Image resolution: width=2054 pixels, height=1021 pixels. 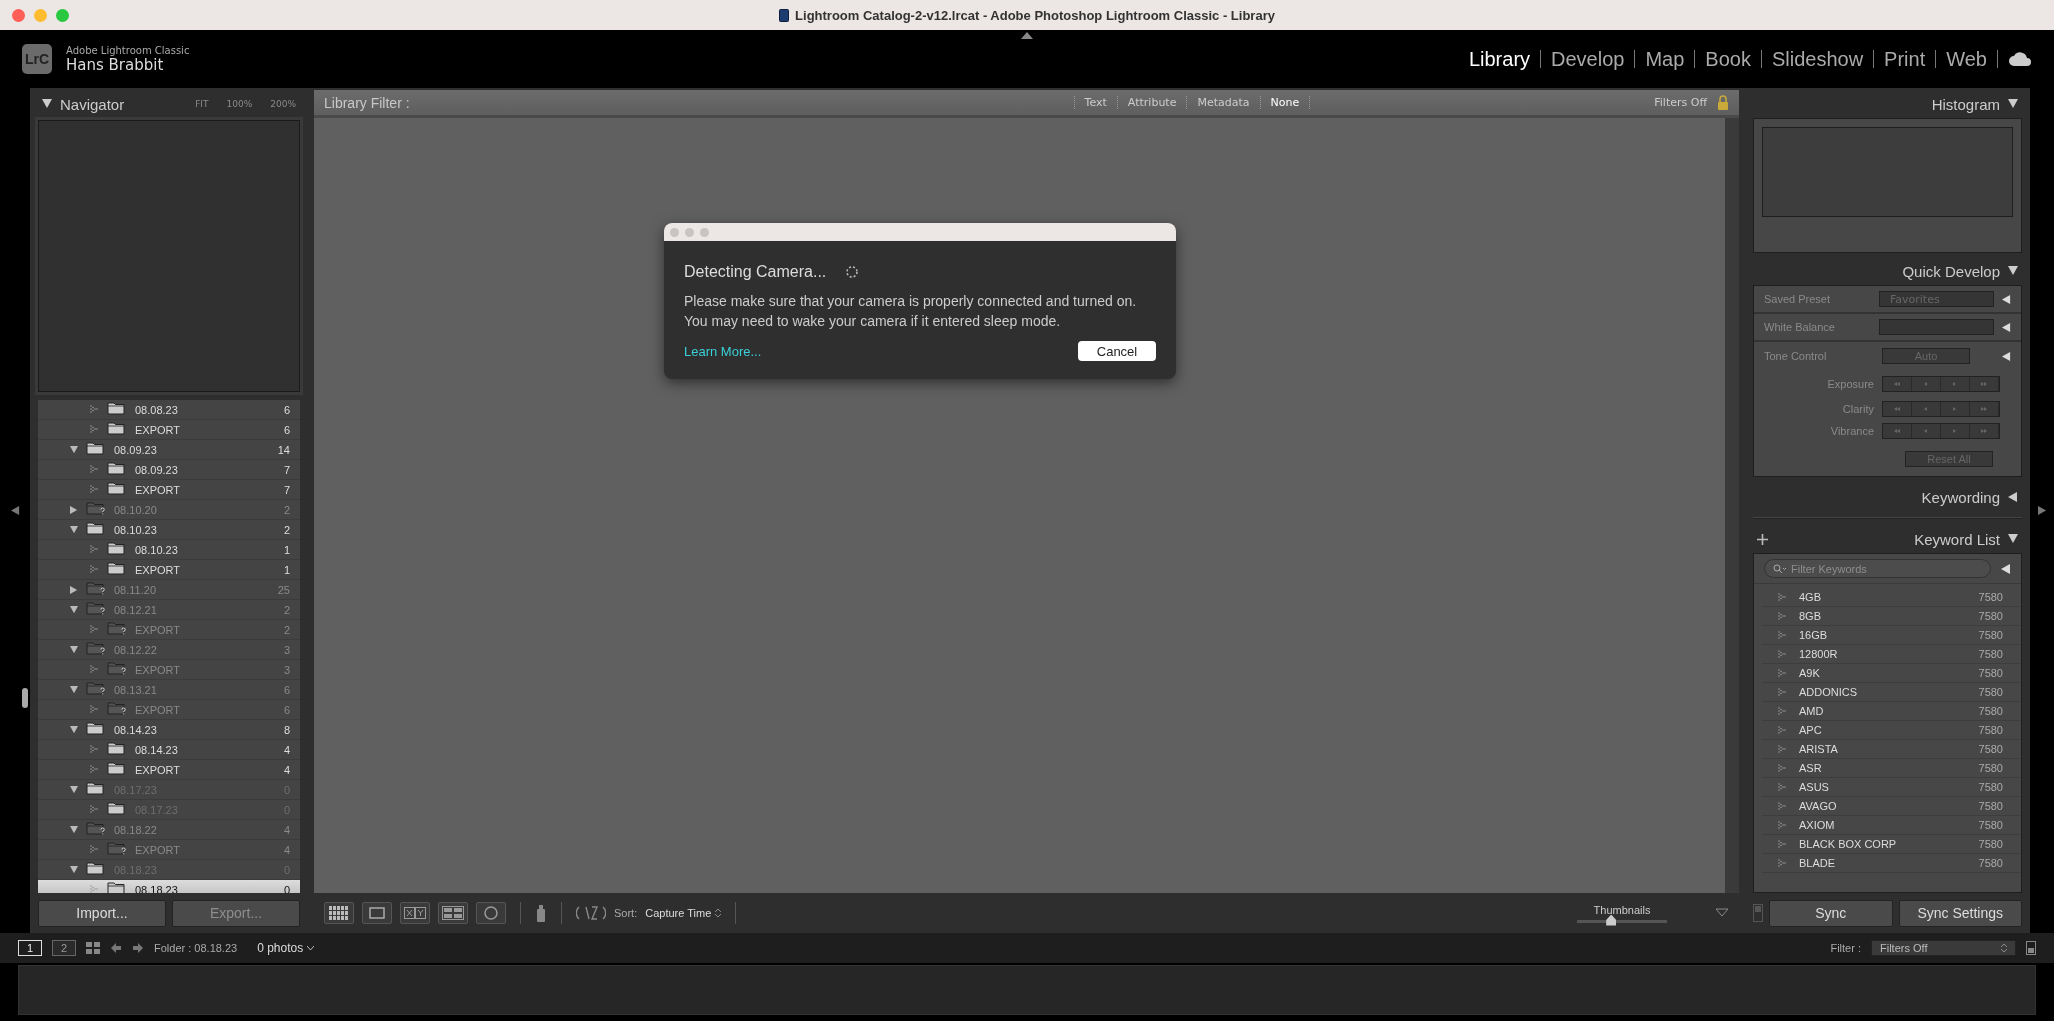 What do you see at coordinates (491, 913) in the screenshot?
I see `people-view-button` at bounding box center [491, 913].